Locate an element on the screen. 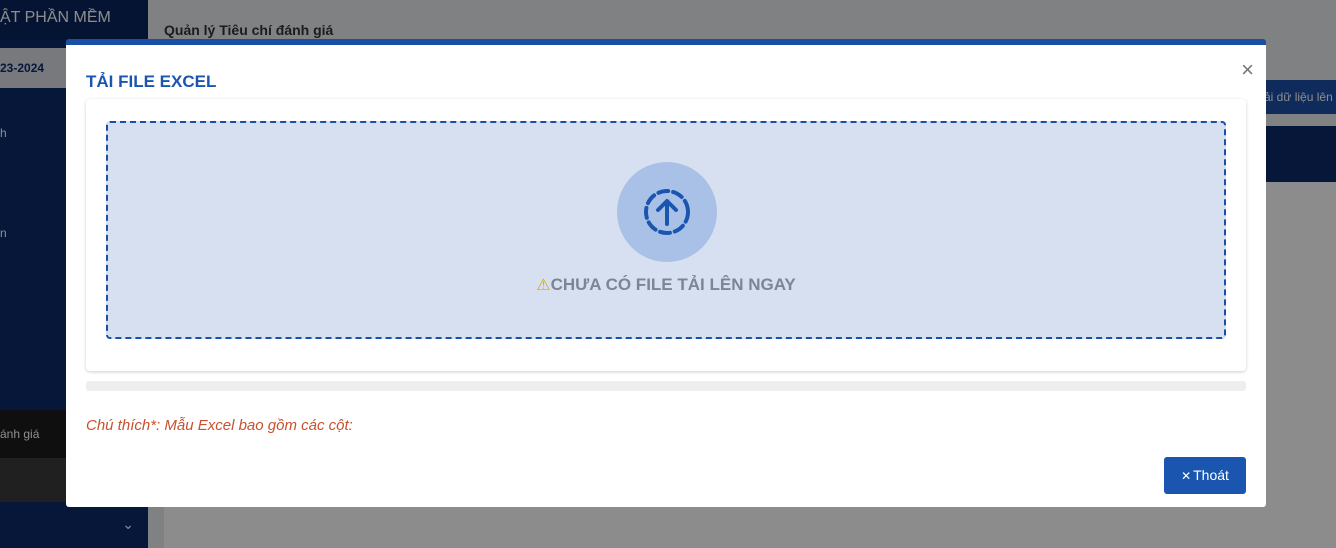  upload-icon-circle is located at coordinates (667, 212).